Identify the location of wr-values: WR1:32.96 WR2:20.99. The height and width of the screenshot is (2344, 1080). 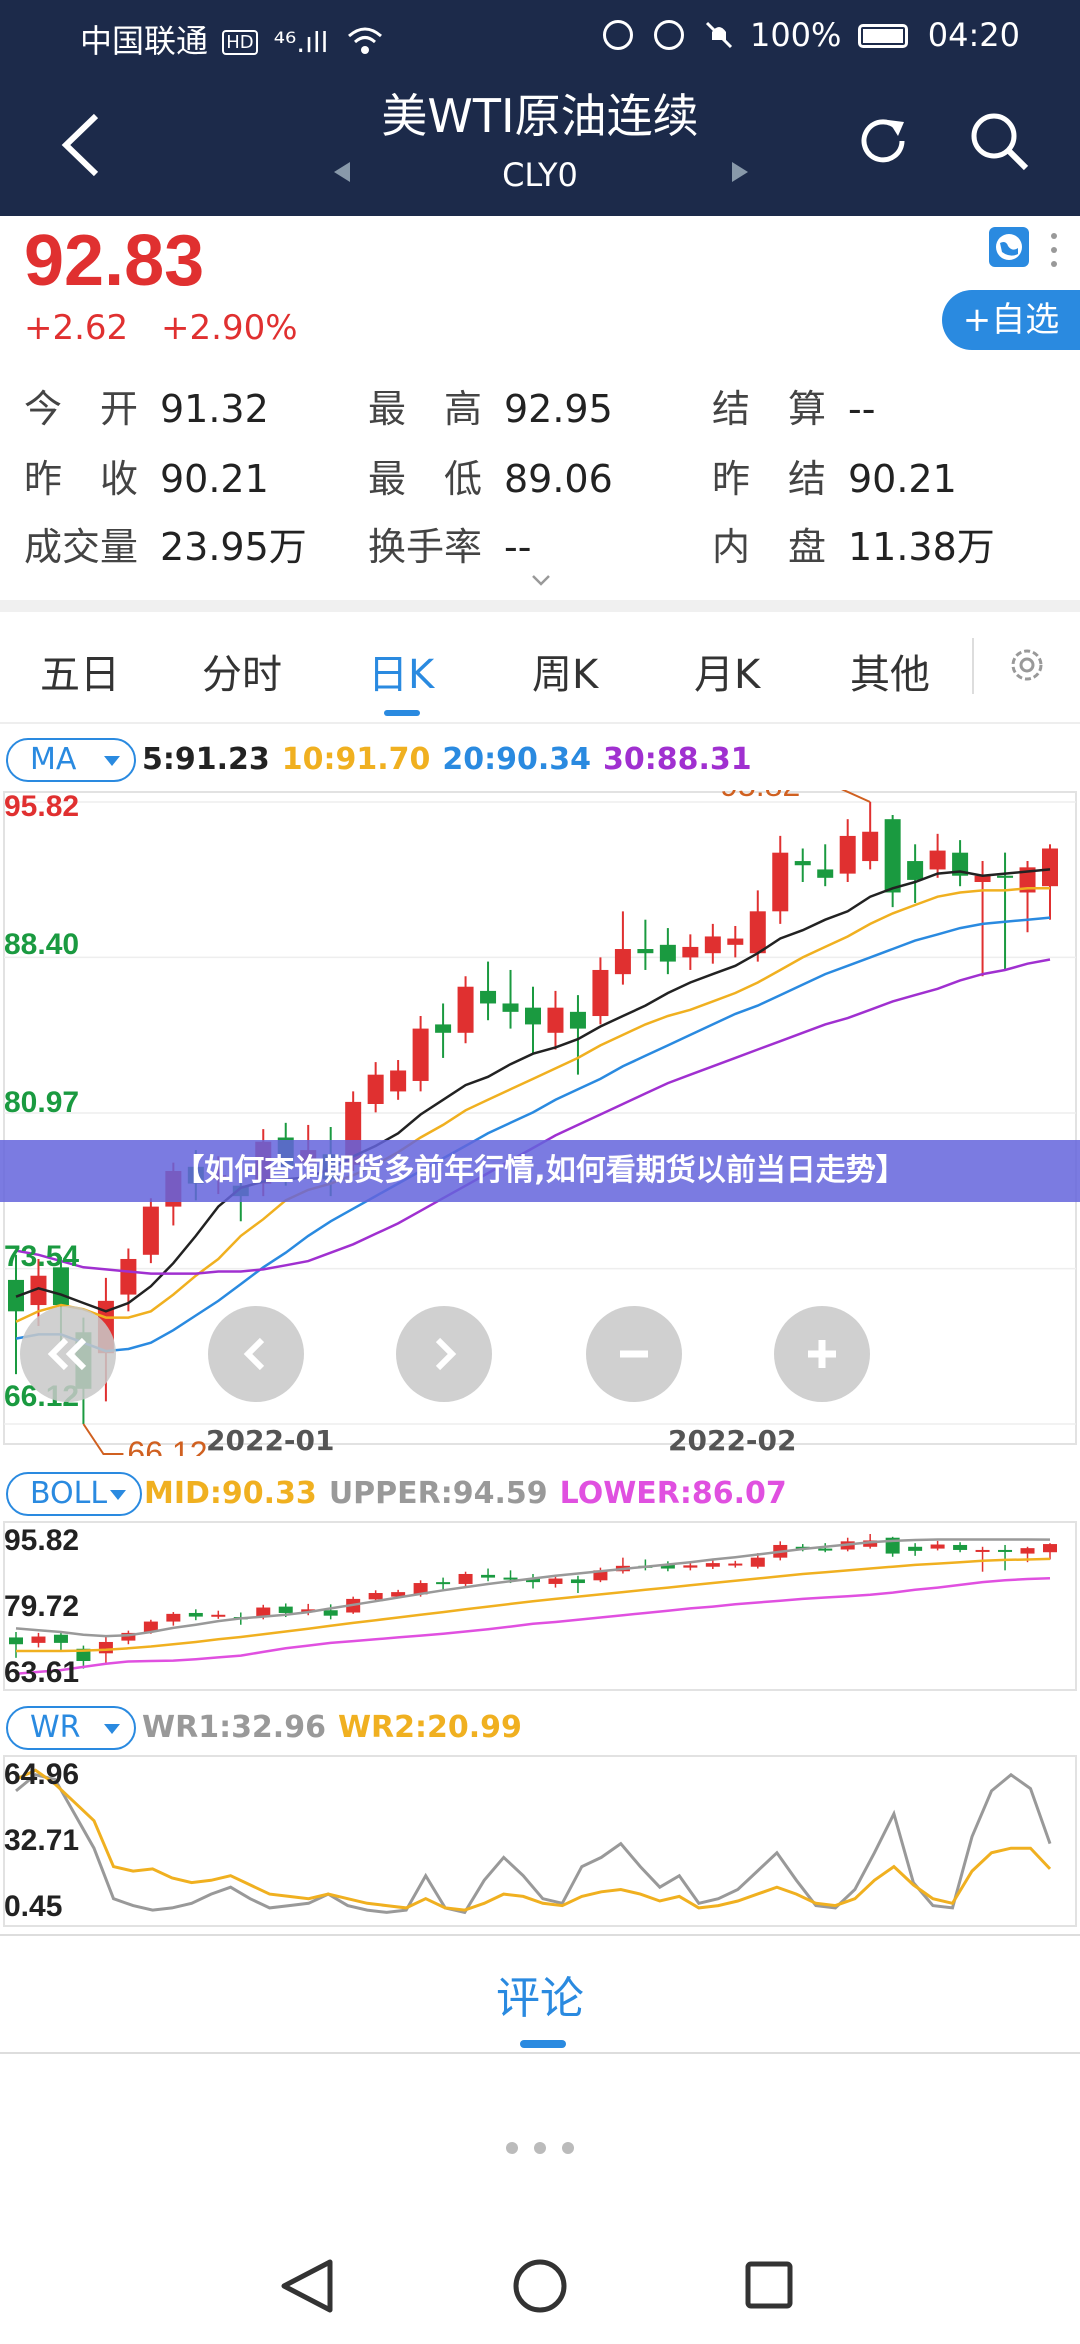
(338, 1727).